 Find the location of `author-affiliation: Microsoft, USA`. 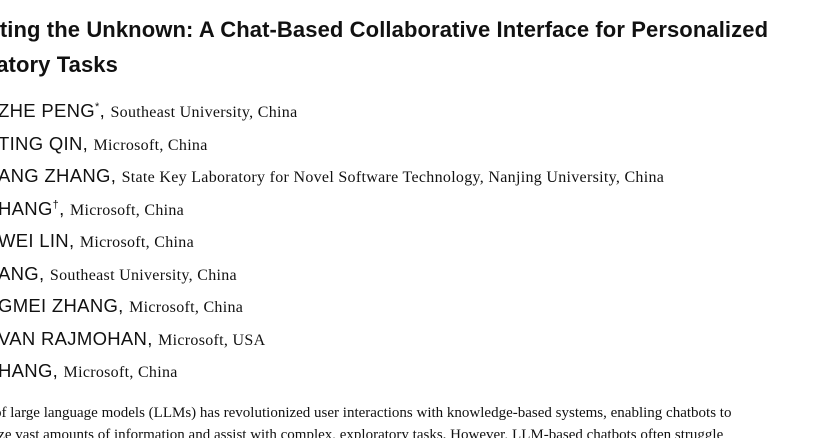

author-affiliation: Microsoft, USA is located at coordinates (212, 340).